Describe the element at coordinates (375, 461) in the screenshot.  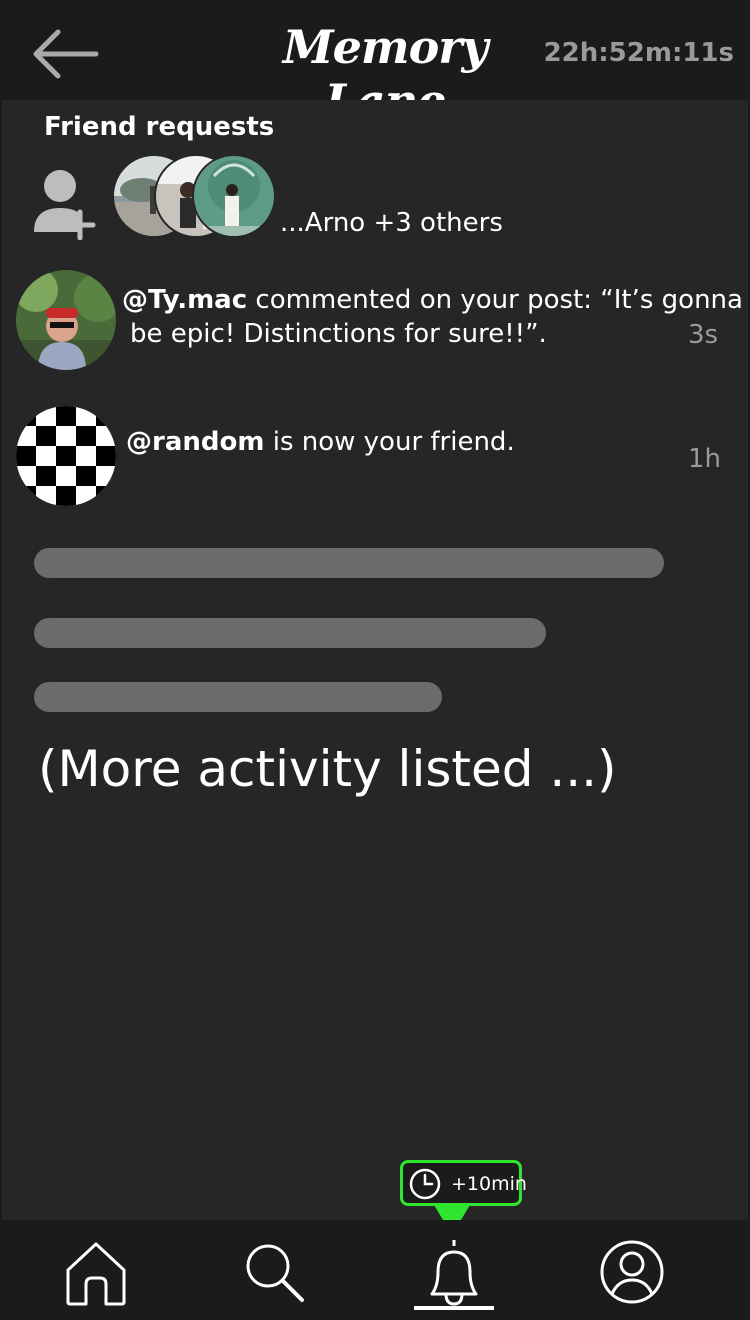
I see `activity-item: @random is now your friend. 1h` at that location.